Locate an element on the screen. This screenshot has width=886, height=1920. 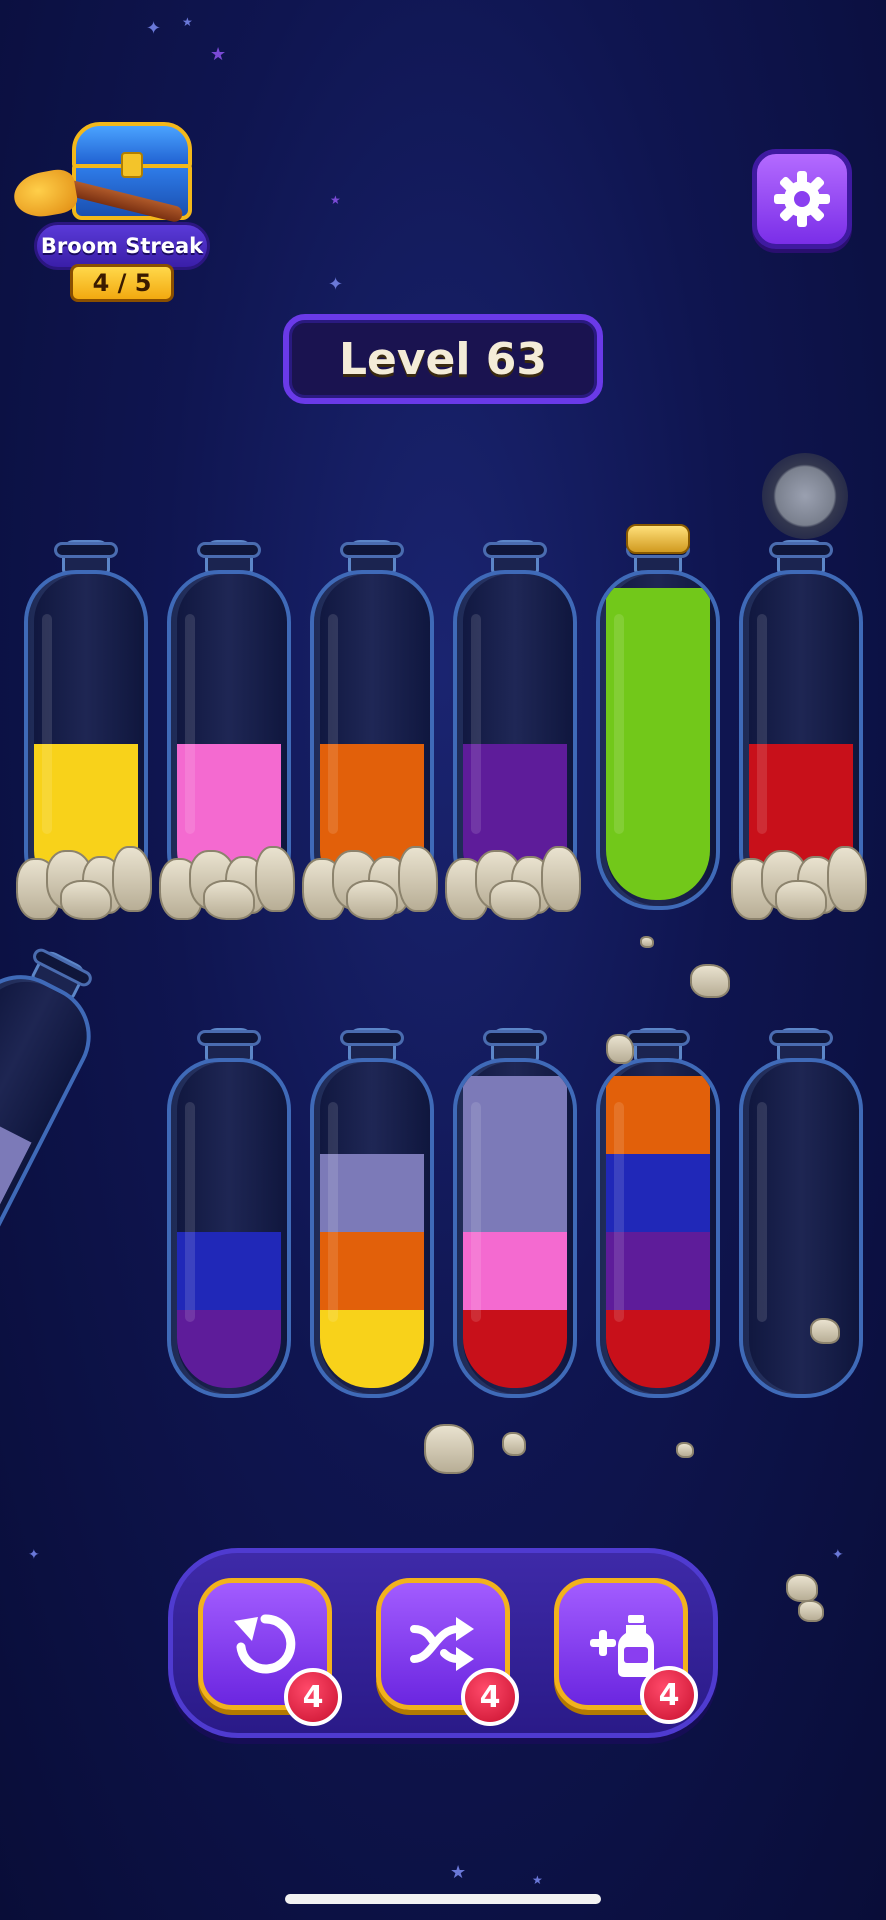
undo-count: 4 is located at coordinates (313, 1697).